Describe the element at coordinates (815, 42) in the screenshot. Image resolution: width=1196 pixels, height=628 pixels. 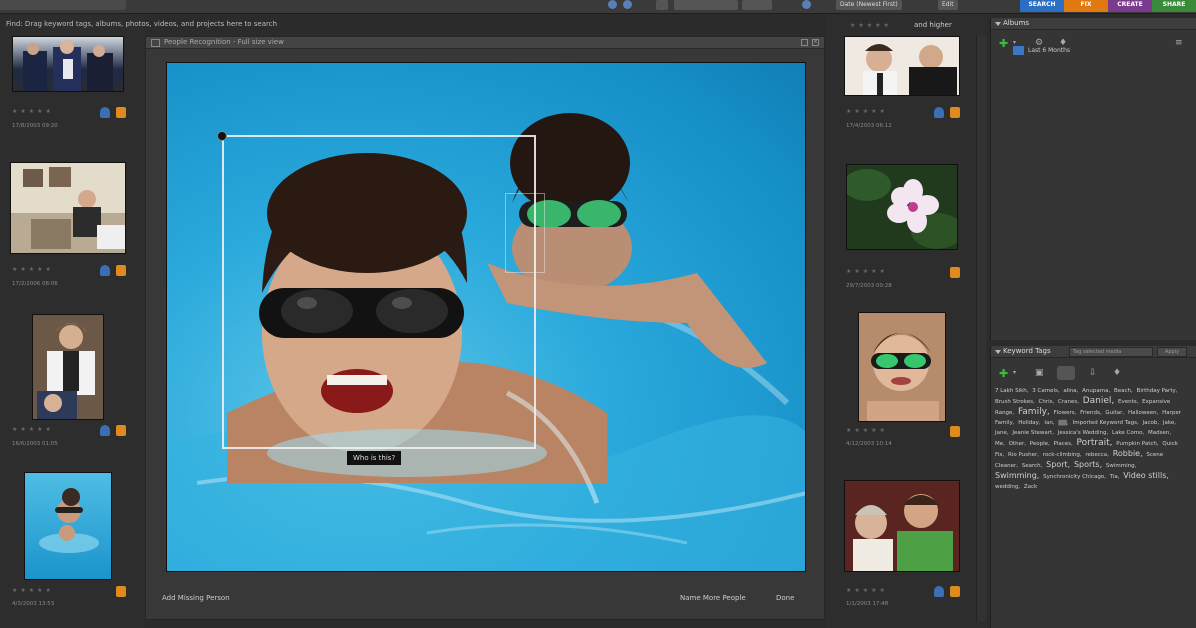
I see `close-icon: ×` at that location.